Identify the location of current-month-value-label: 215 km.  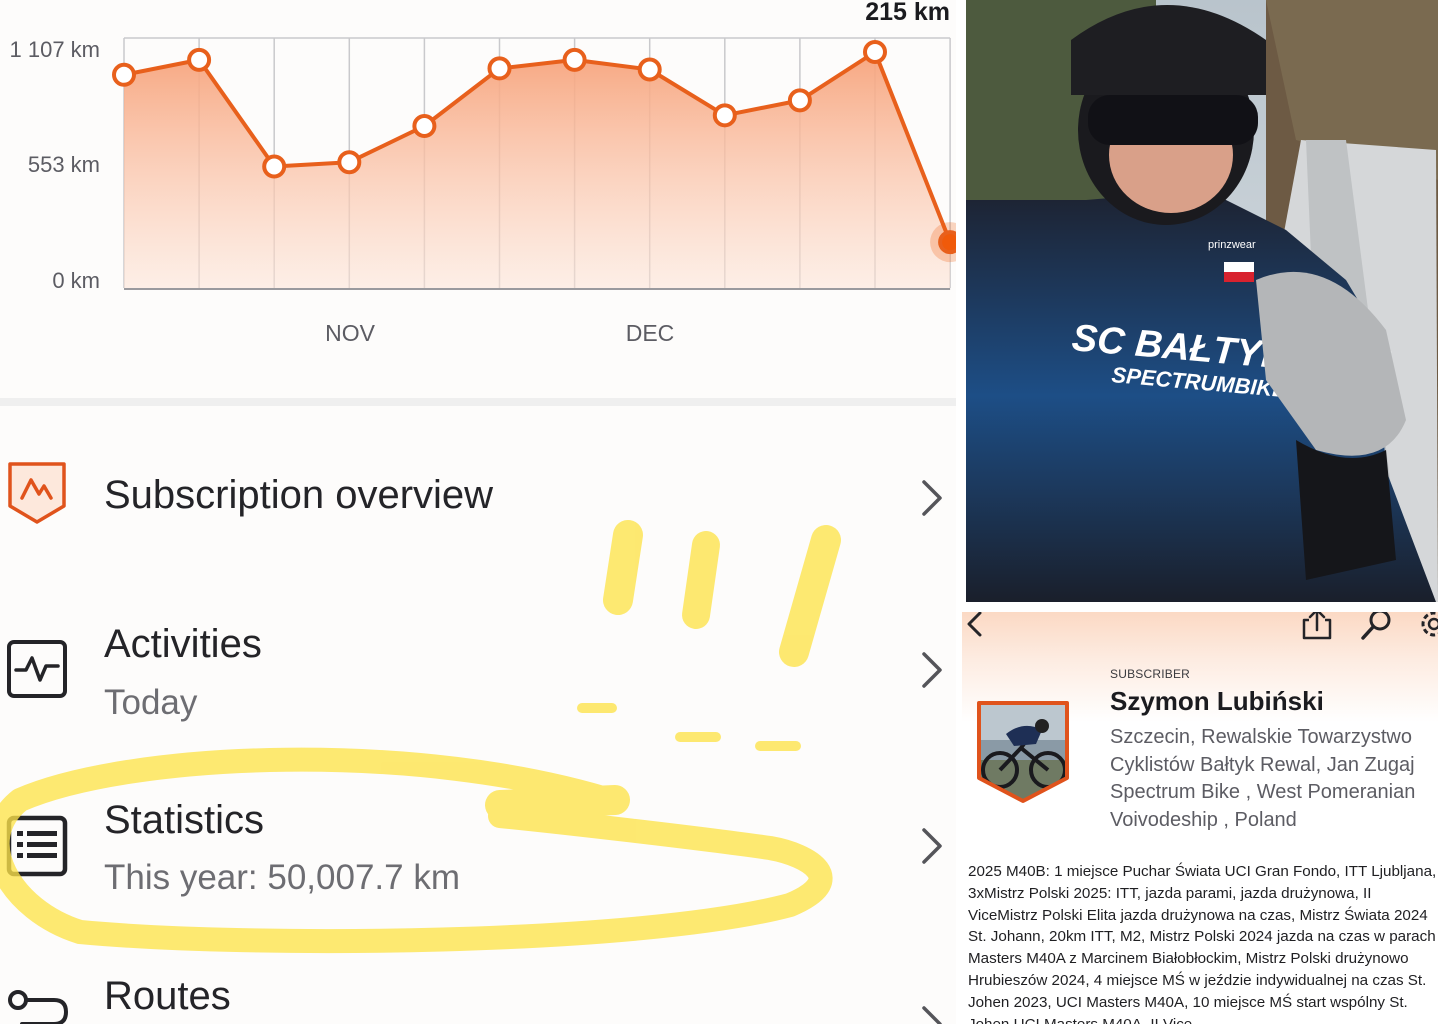
(907, 13).